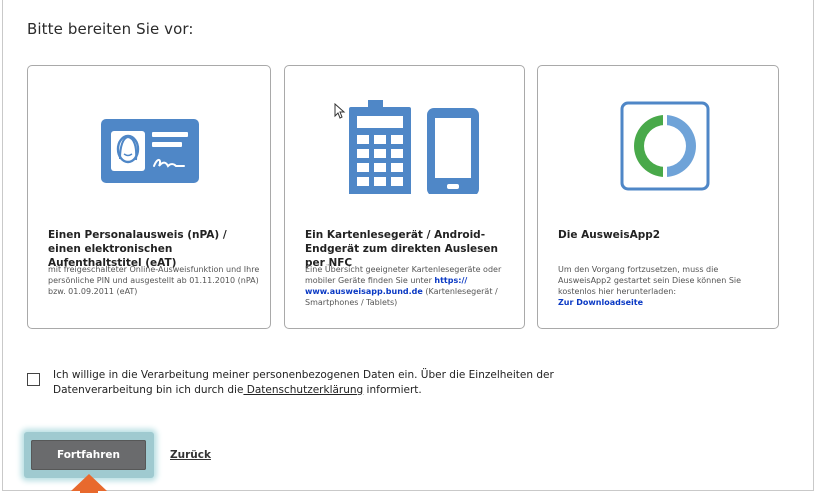 The image size is (816, 497). Describe the element at coordinates (340, 112) in the screenshot. I see `mouse-cursor-icon` at that location.